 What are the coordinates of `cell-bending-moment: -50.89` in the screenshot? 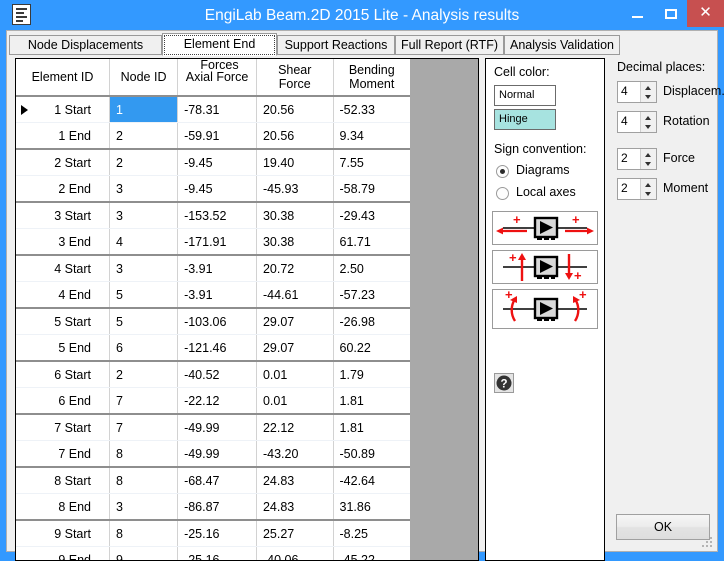 It's located at (371, 454).